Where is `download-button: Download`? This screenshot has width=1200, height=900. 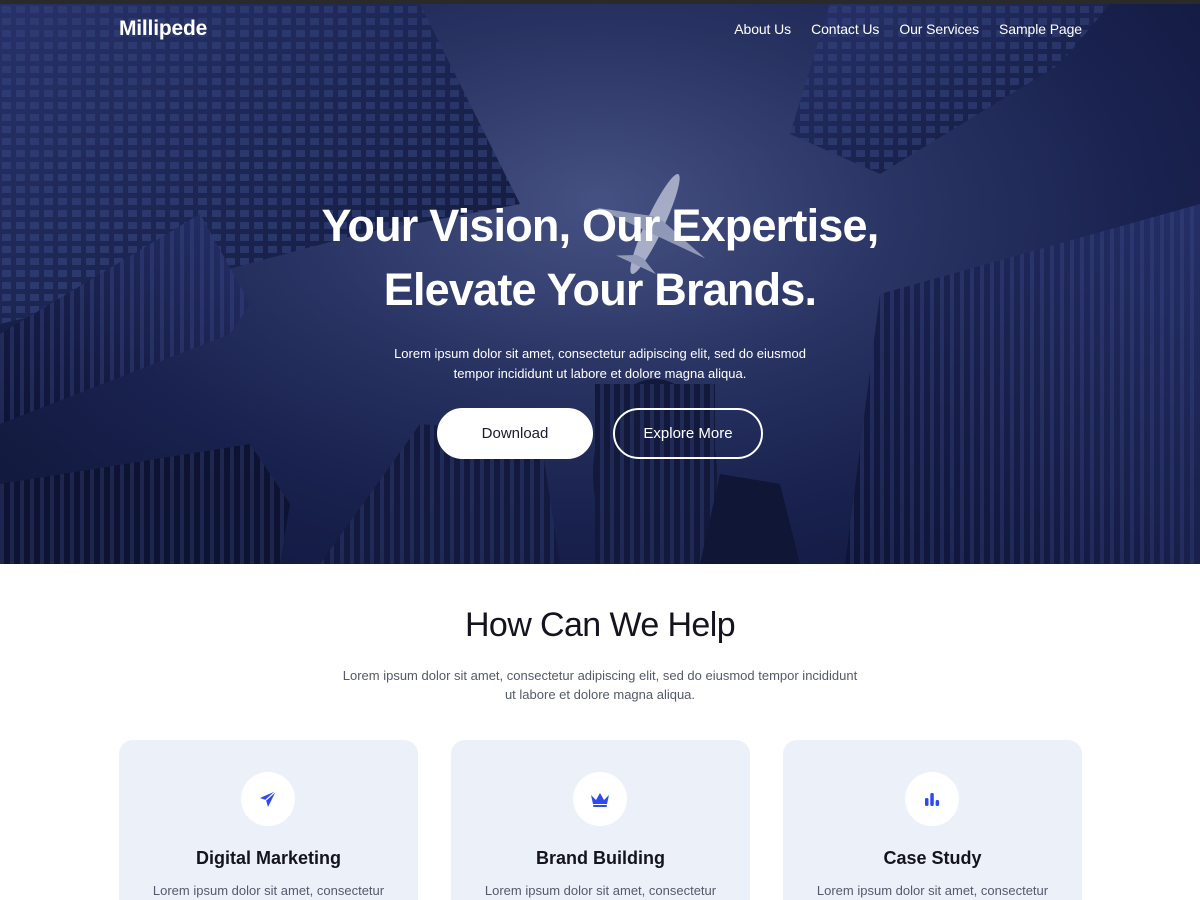
download-button: Download is located at coordinates (515, 433).